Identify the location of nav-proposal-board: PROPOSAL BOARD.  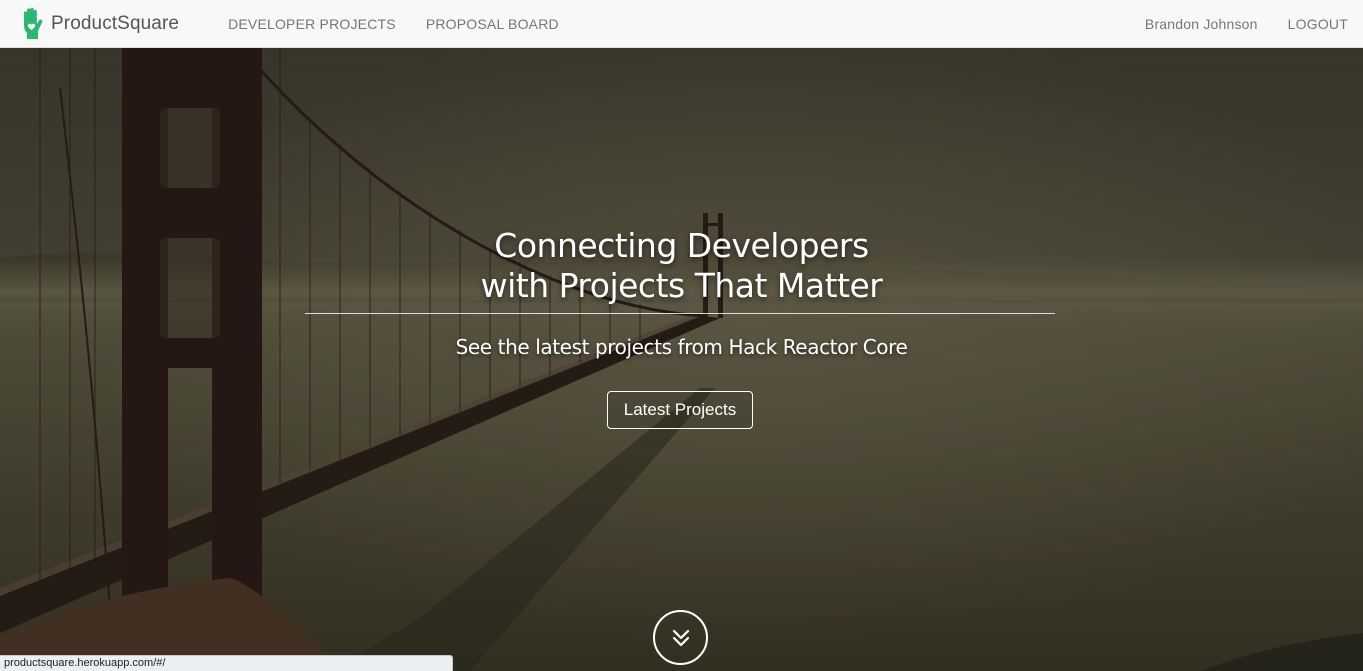
(492, 24).